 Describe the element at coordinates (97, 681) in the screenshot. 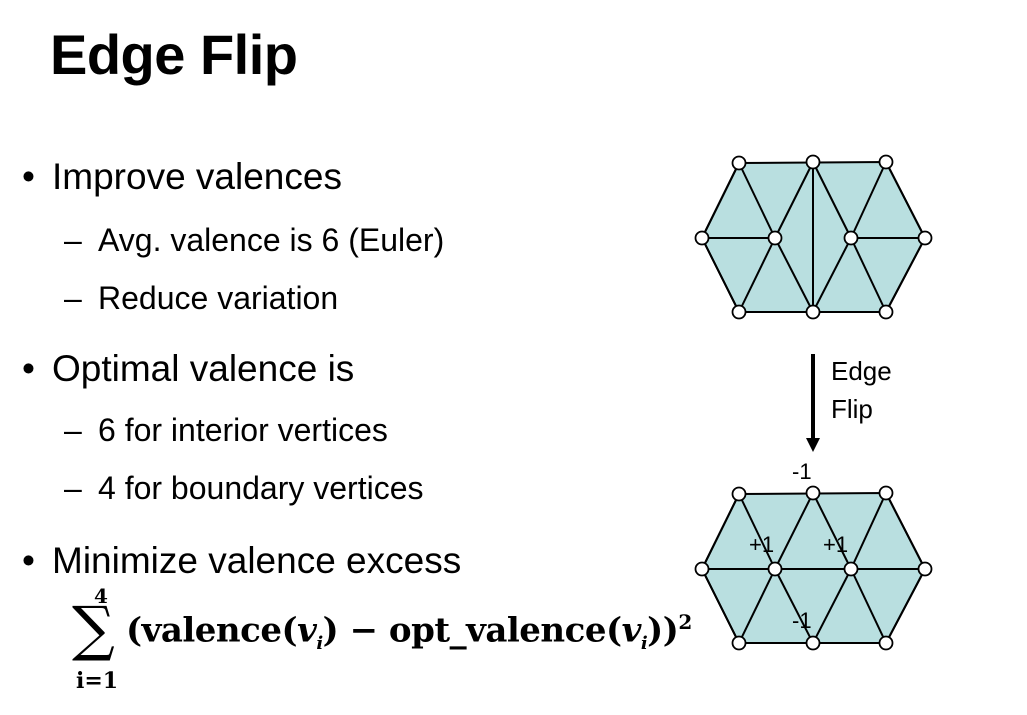

I see `sum-lower-limit: i=1` at that location.